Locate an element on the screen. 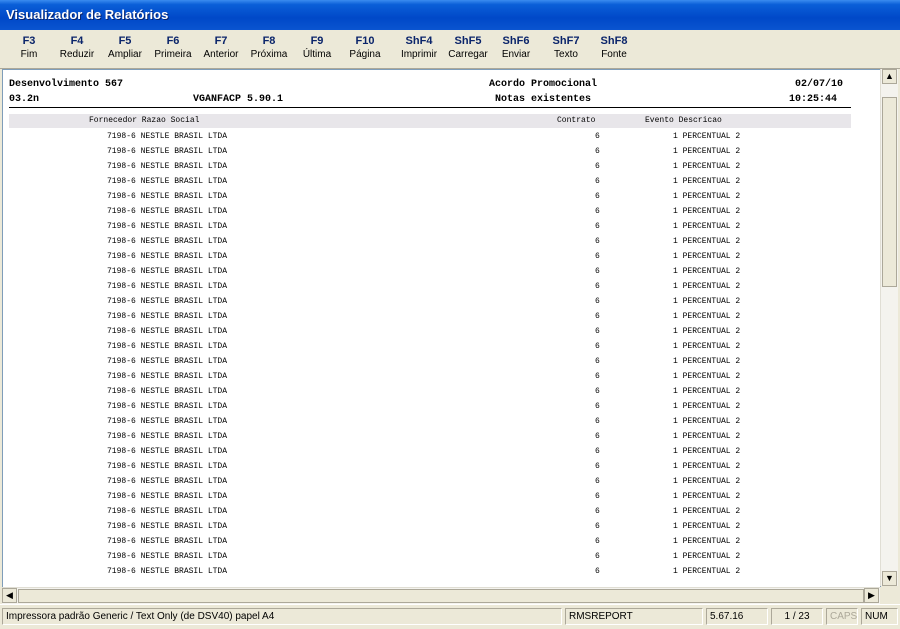 This screenshot has height=629, width=900. toolbar-button-ampliar: F5 Ampliar is located at coordinates (125, 49).